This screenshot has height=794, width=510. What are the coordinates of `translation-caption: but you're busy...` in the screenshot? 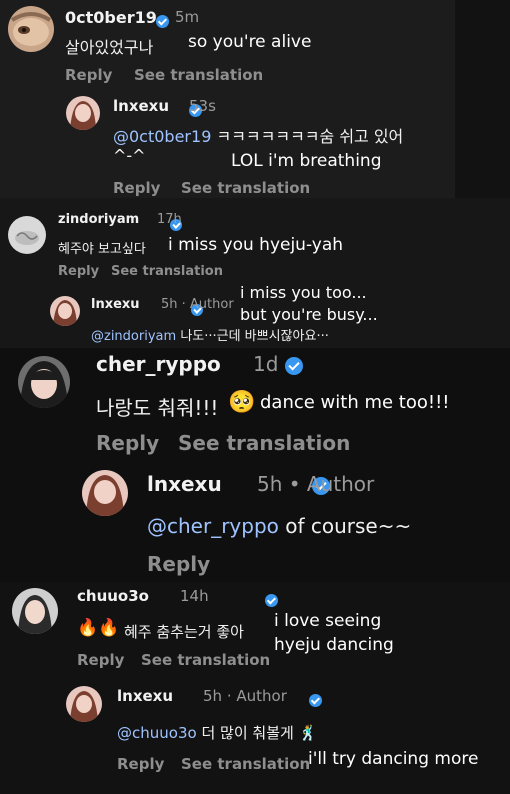 It's located at (309, 314).